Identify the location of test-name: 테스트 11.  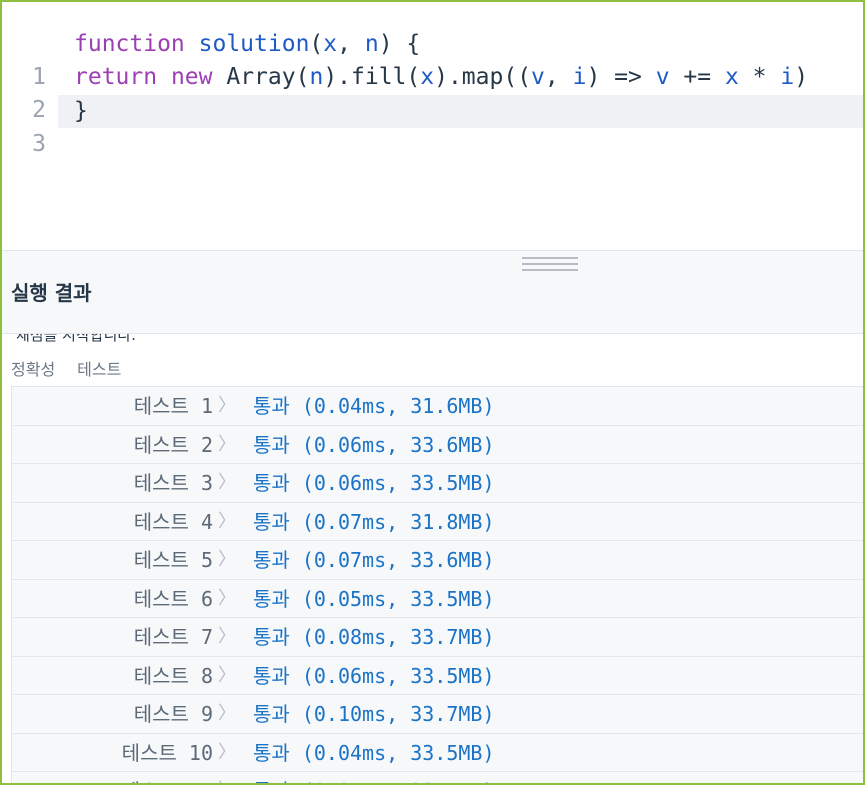
(167, 777).